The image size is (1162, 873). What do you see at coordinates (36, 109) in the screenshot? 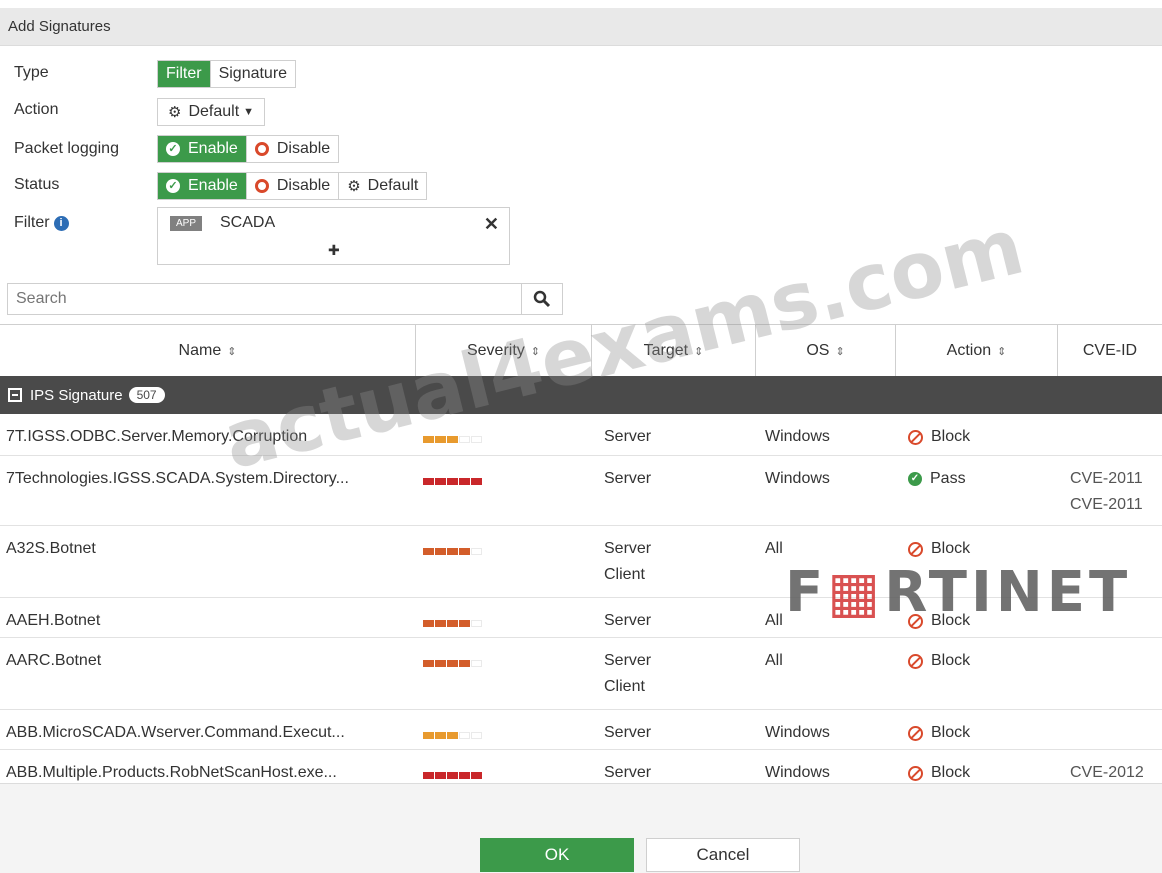
I see `action-label: Action` at bounding box center [36, 109].